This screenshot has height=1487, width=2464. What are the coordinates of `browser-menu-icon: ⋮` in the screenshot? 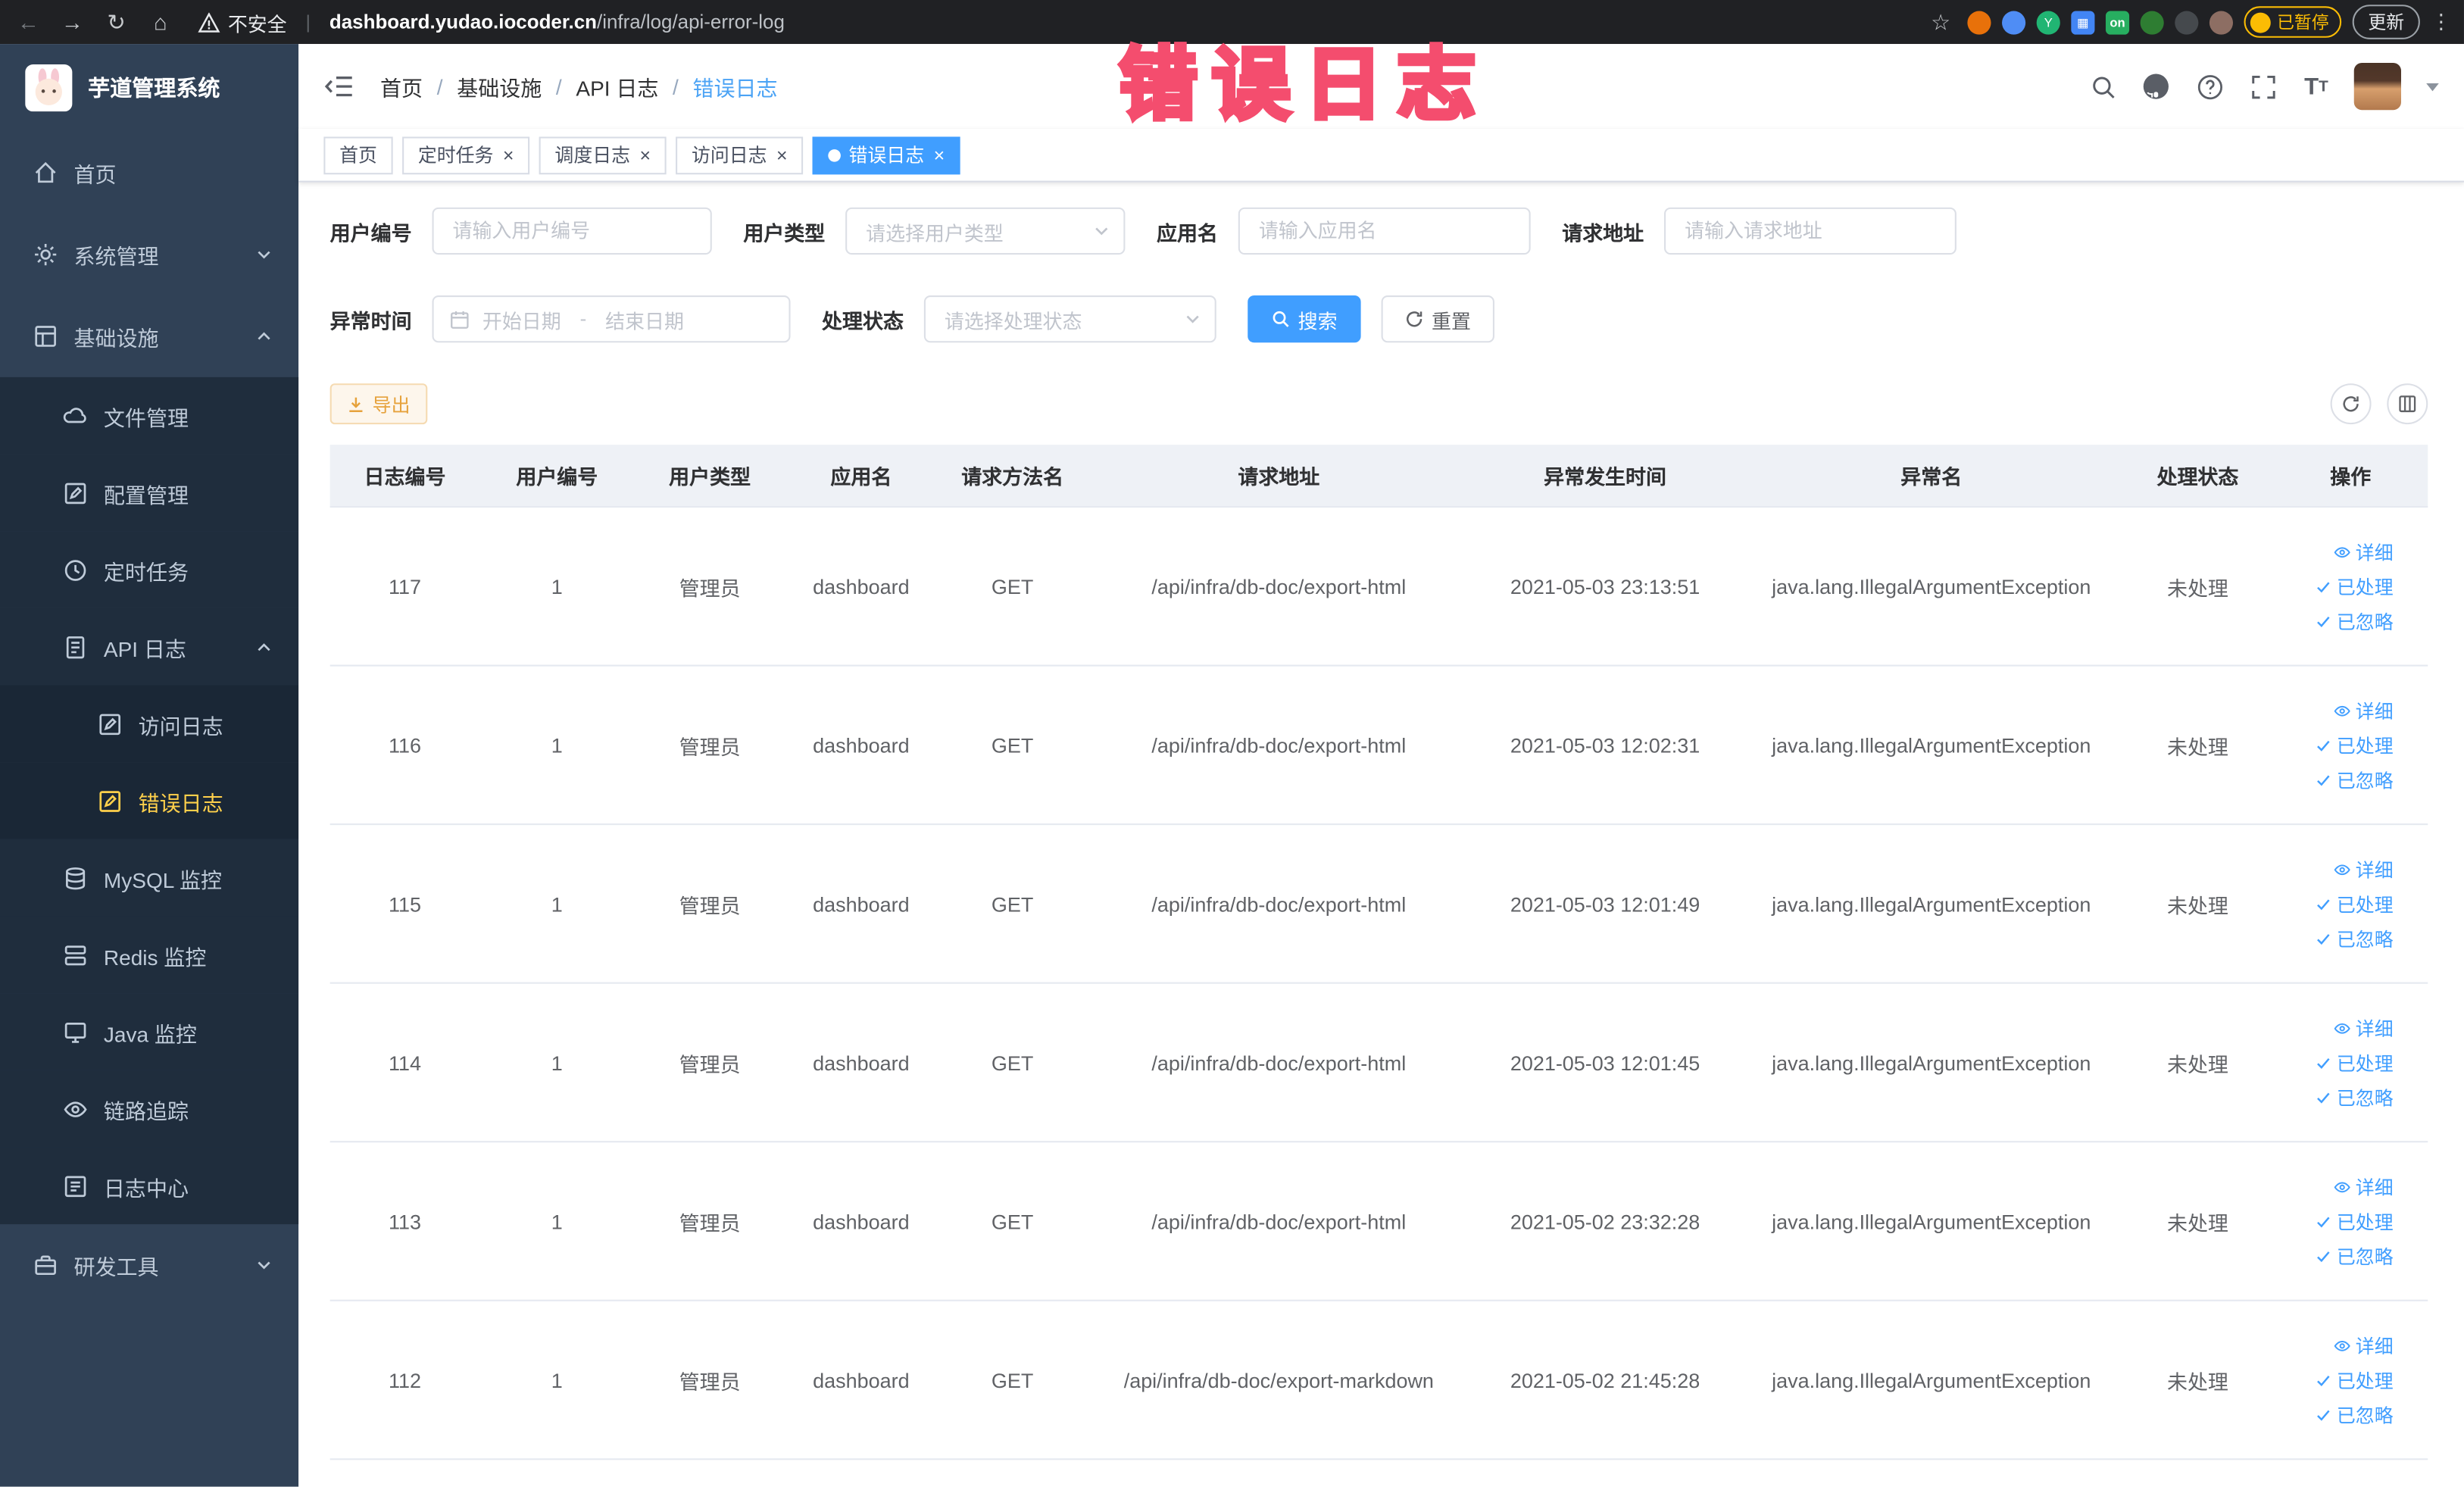 It's located at (2441, 21).